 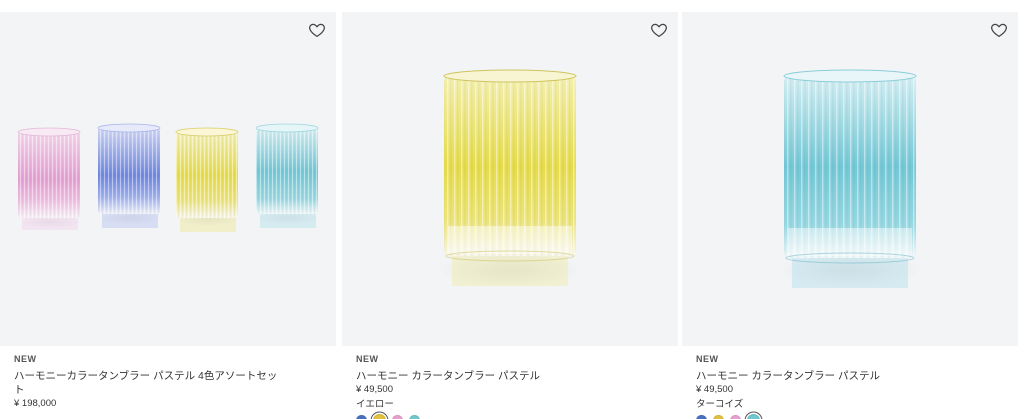 What do you see at coordinates (510, 386) in the screenshot?
I see `product-info: NEW ハーモニー カラータンブラー パステル ¥ 49,500 イエロー` at bounding box center [510, 386].